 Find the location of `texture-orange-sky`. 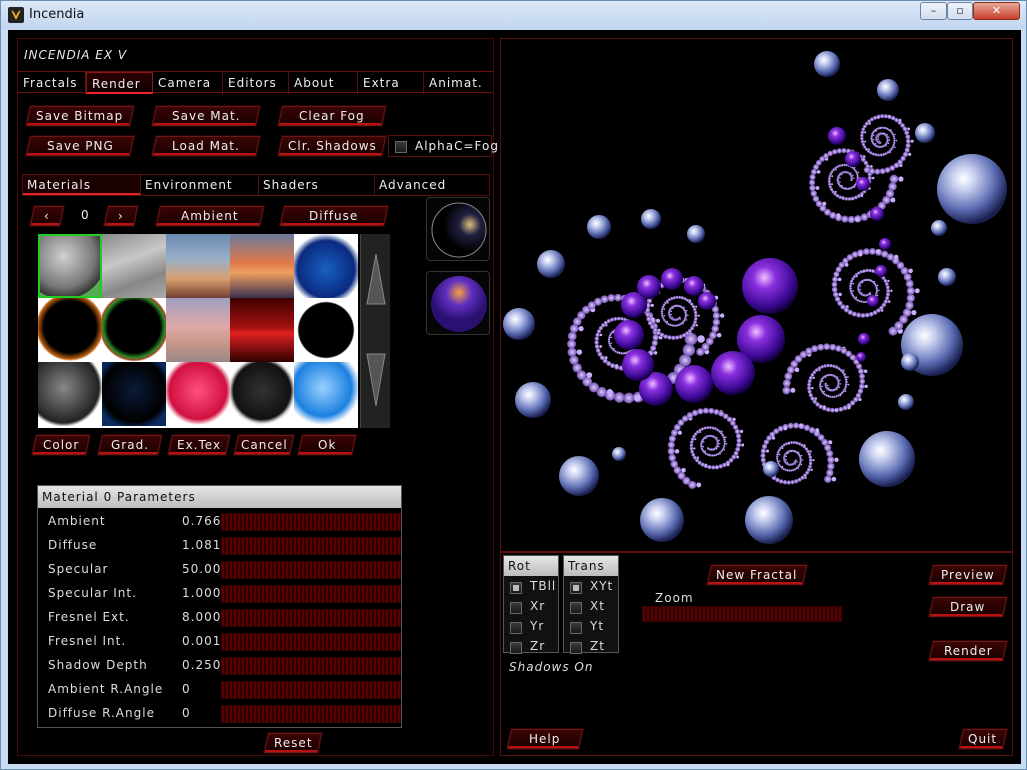

texture-orange-sky is located at coordinates (262, 266).